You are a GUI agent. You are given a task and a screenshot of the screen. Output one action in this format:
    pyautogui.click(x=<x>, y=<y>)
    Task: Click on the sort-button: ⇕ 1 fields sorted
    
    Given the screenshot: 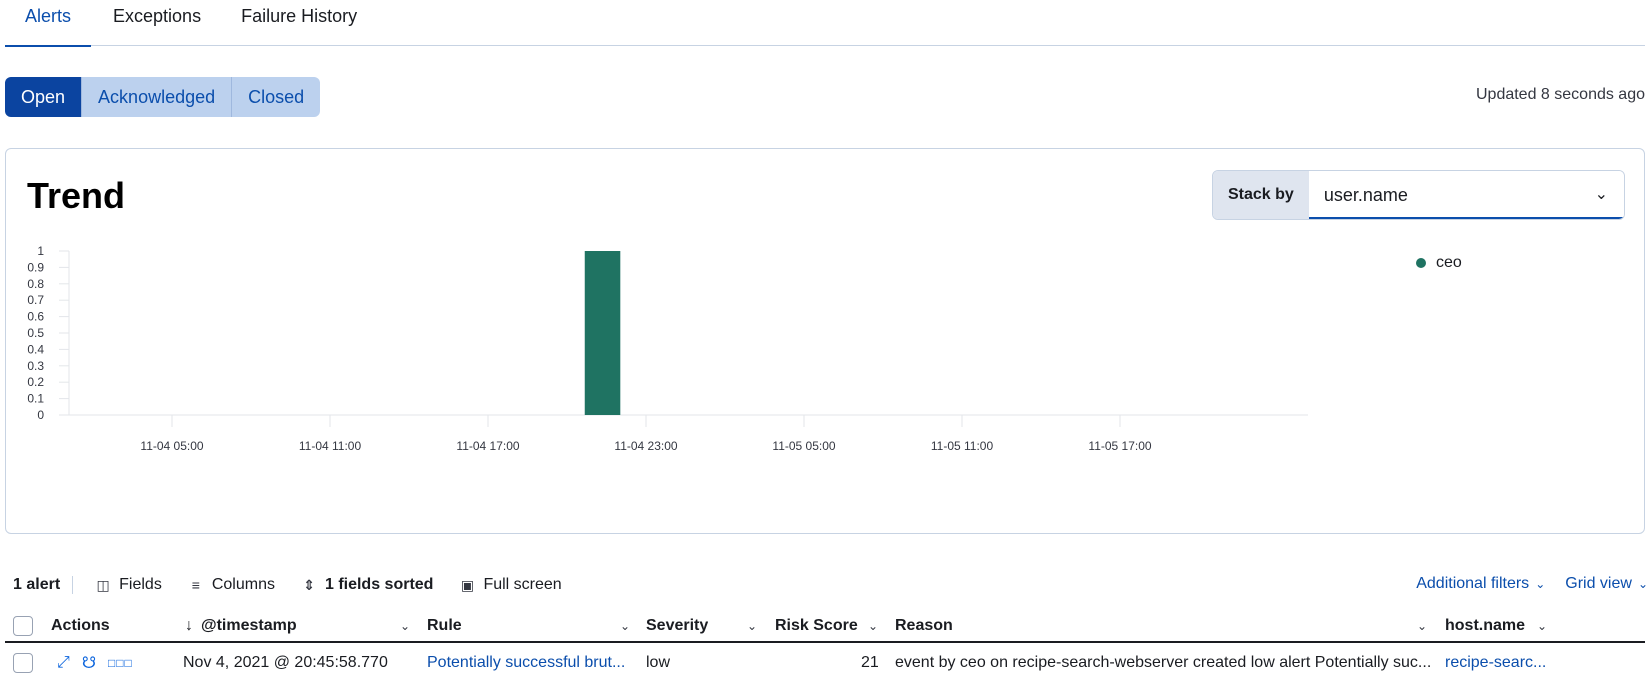 What is the action you would take?
    pyautogui.click(x=367, y=585)
    